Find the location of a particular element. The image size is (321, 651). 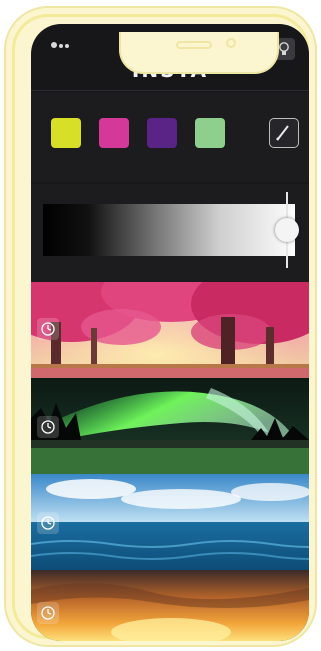

scene-sunset is located at coordinates (170, 605).